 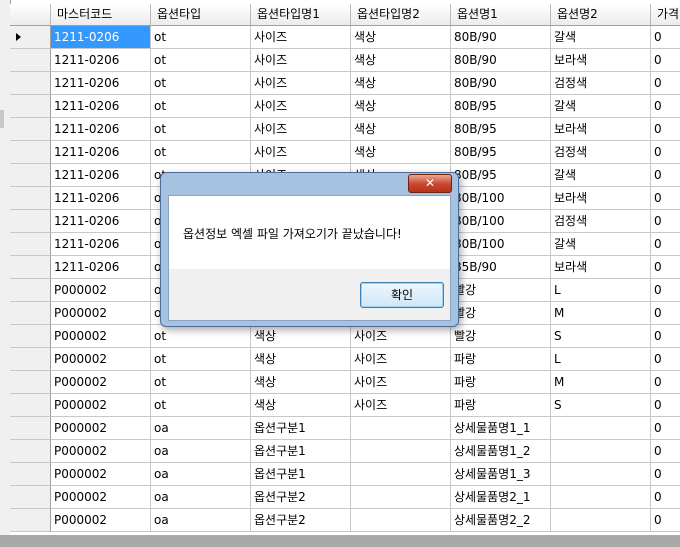 What do you see at coordinates (501, 129) in the screenshot?
I see `table-cell: 80B/95` at bounding box center [501, 129].